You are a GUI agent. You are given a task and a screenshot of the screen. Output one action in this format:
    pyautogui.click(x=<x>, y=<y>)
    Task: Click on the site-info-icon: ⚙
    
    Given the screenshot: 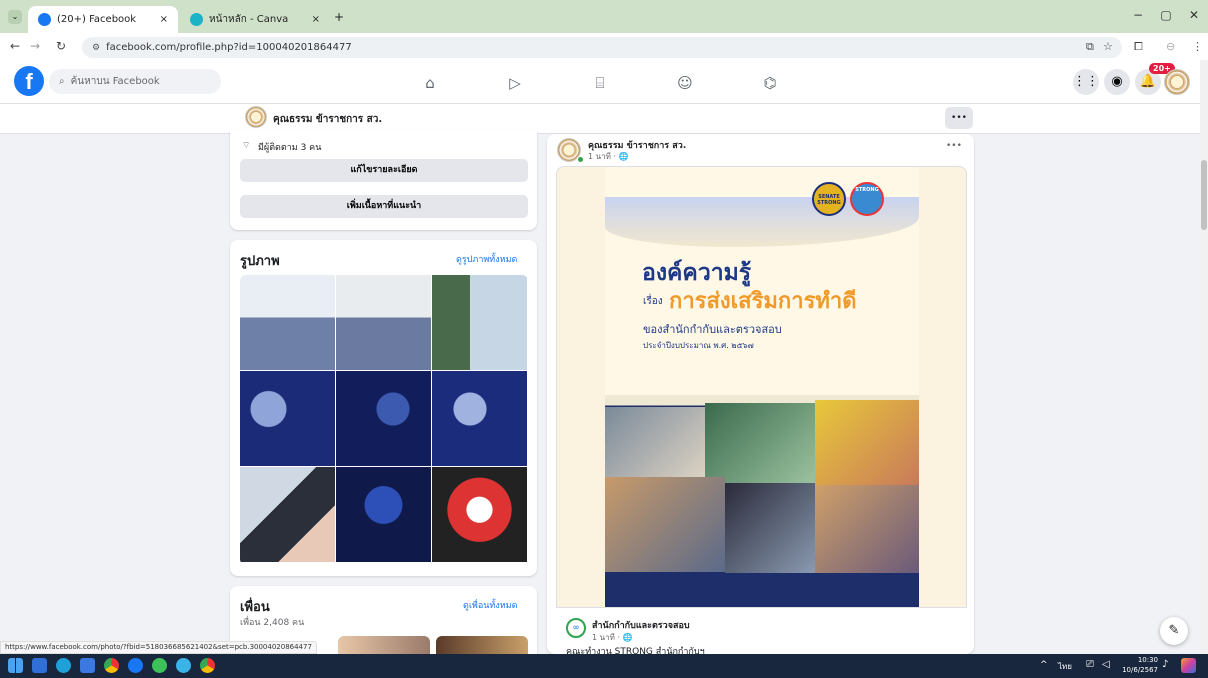 What is the action you would take?
    pyautogui.click(x=96, y=48)
    